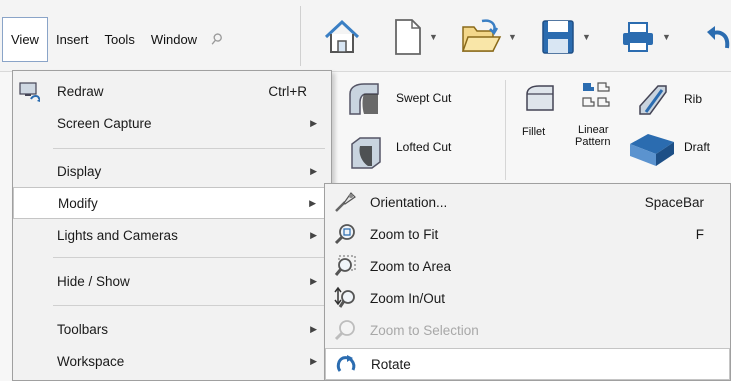  I want to click on open-folder-icon, so click(481, 35).